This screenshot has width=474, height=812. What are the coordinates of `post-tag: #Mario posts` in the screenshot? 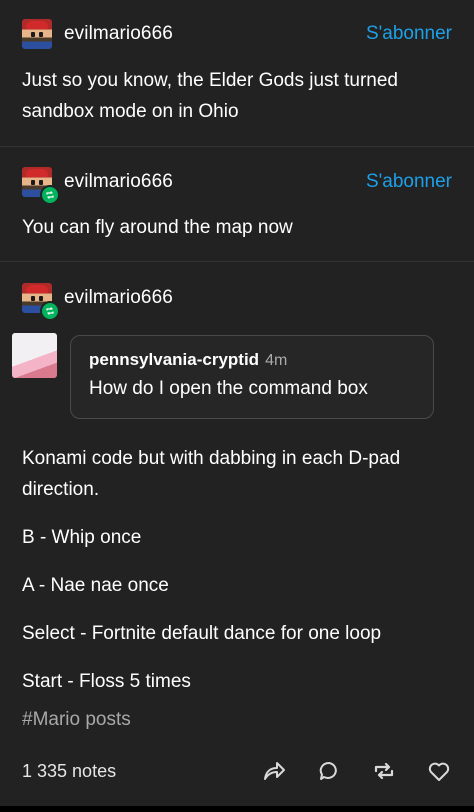 It's located at (76, 720).